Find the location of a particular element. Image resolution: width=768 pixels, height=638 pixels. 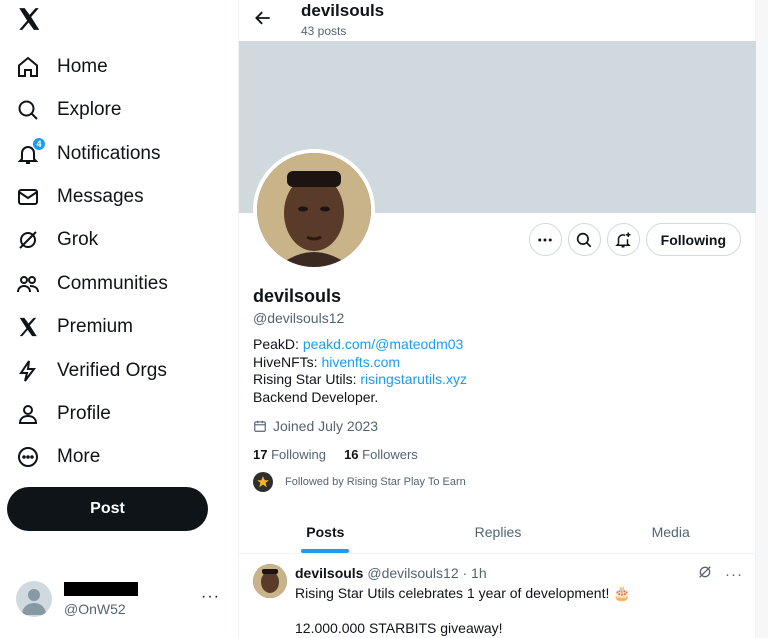

sidebar-item-label: Grok is located at coordinates (78, 239).